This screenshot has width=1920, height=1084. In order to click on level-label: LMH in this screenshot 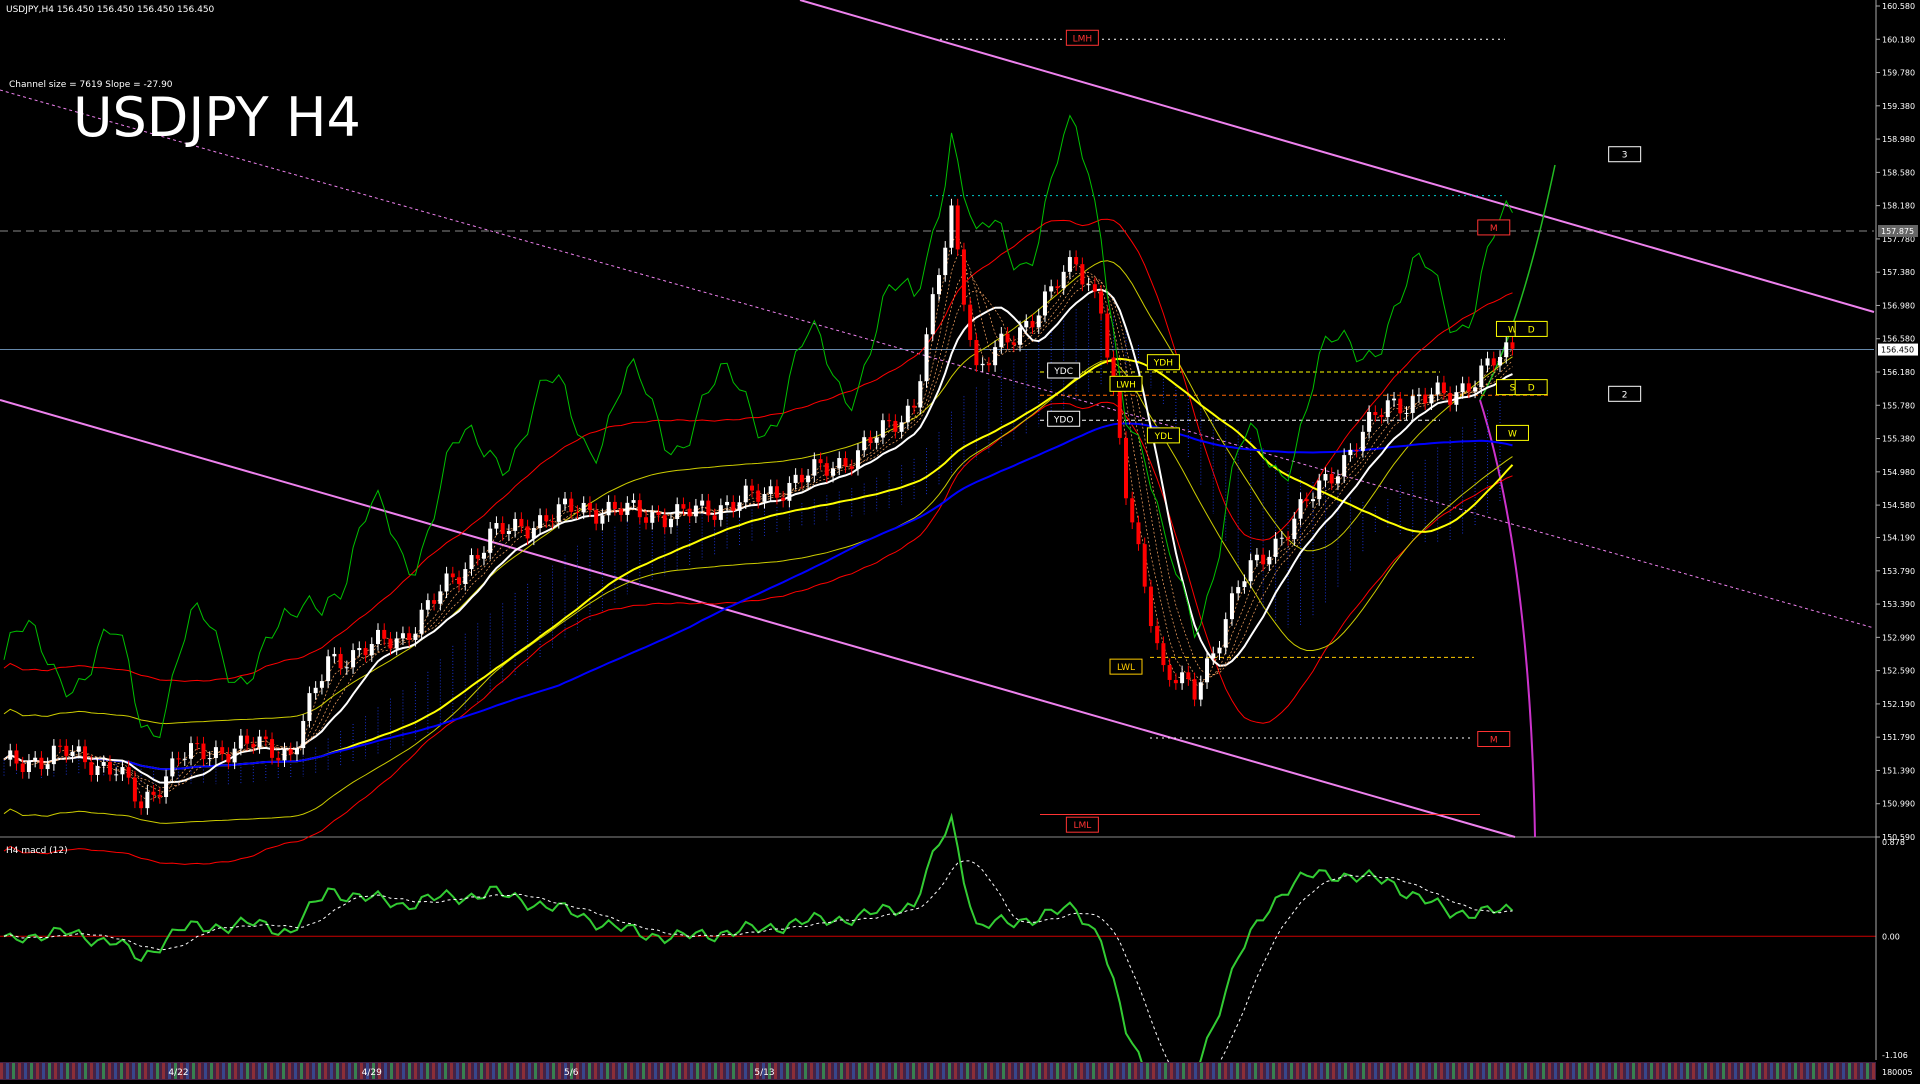, I will do `click(1083, 39)`.